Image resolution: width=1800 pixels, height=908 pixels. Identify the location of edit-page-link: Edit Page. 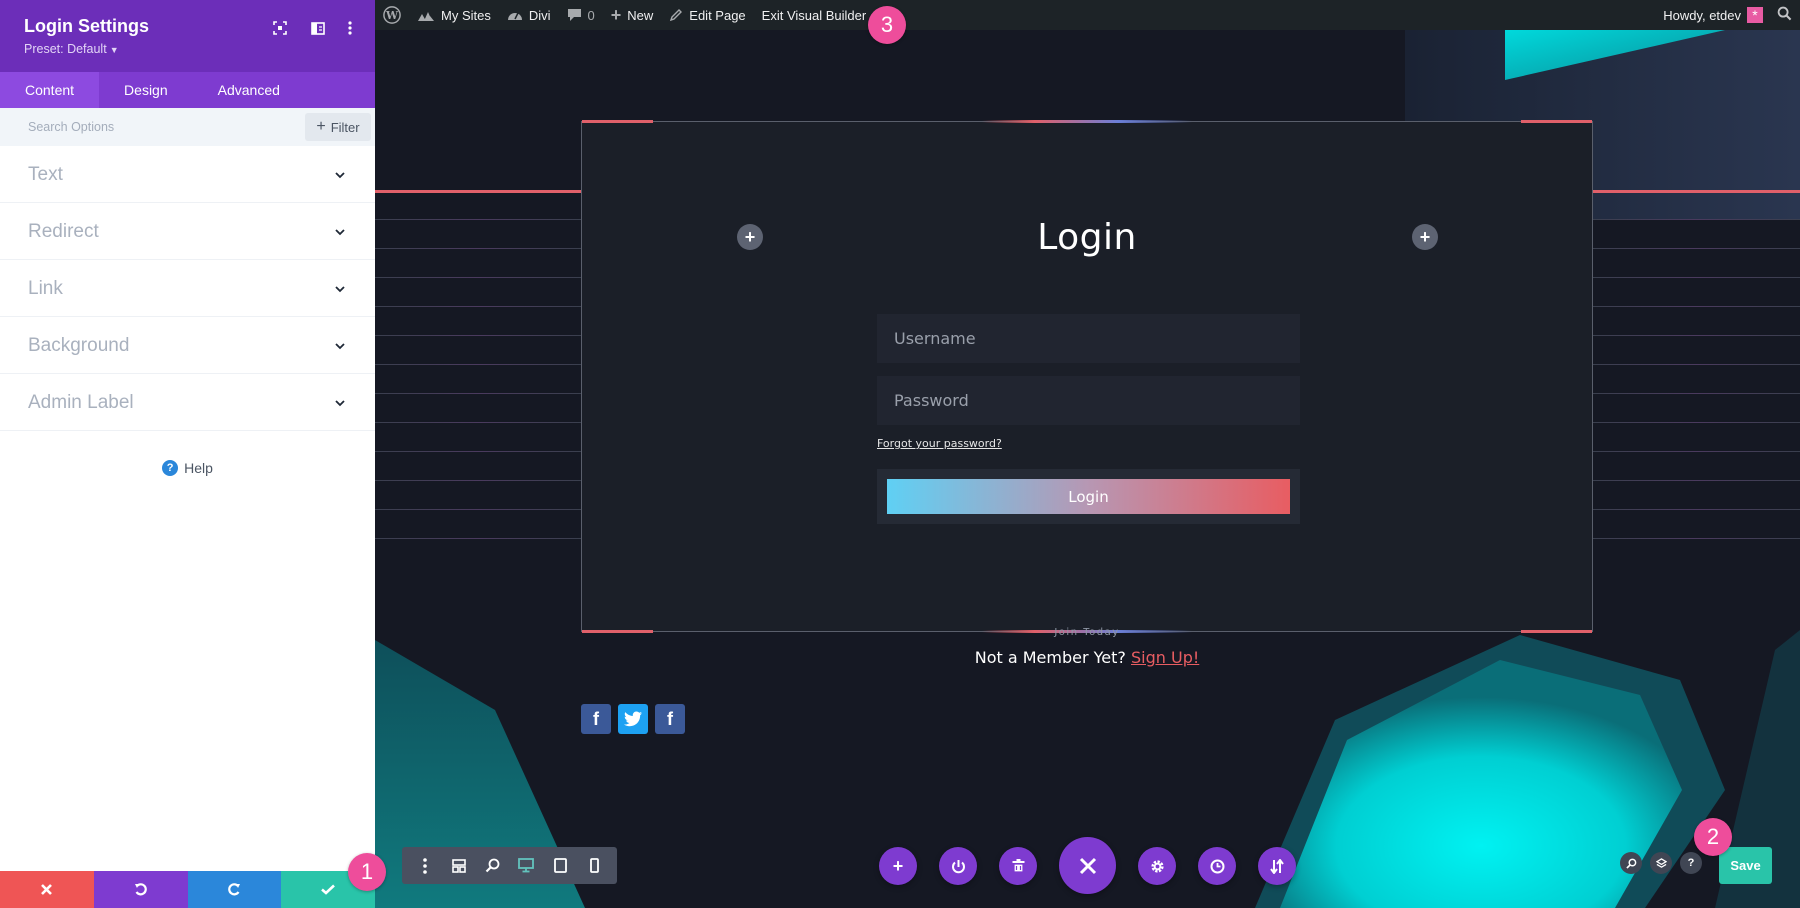
(707, 15).